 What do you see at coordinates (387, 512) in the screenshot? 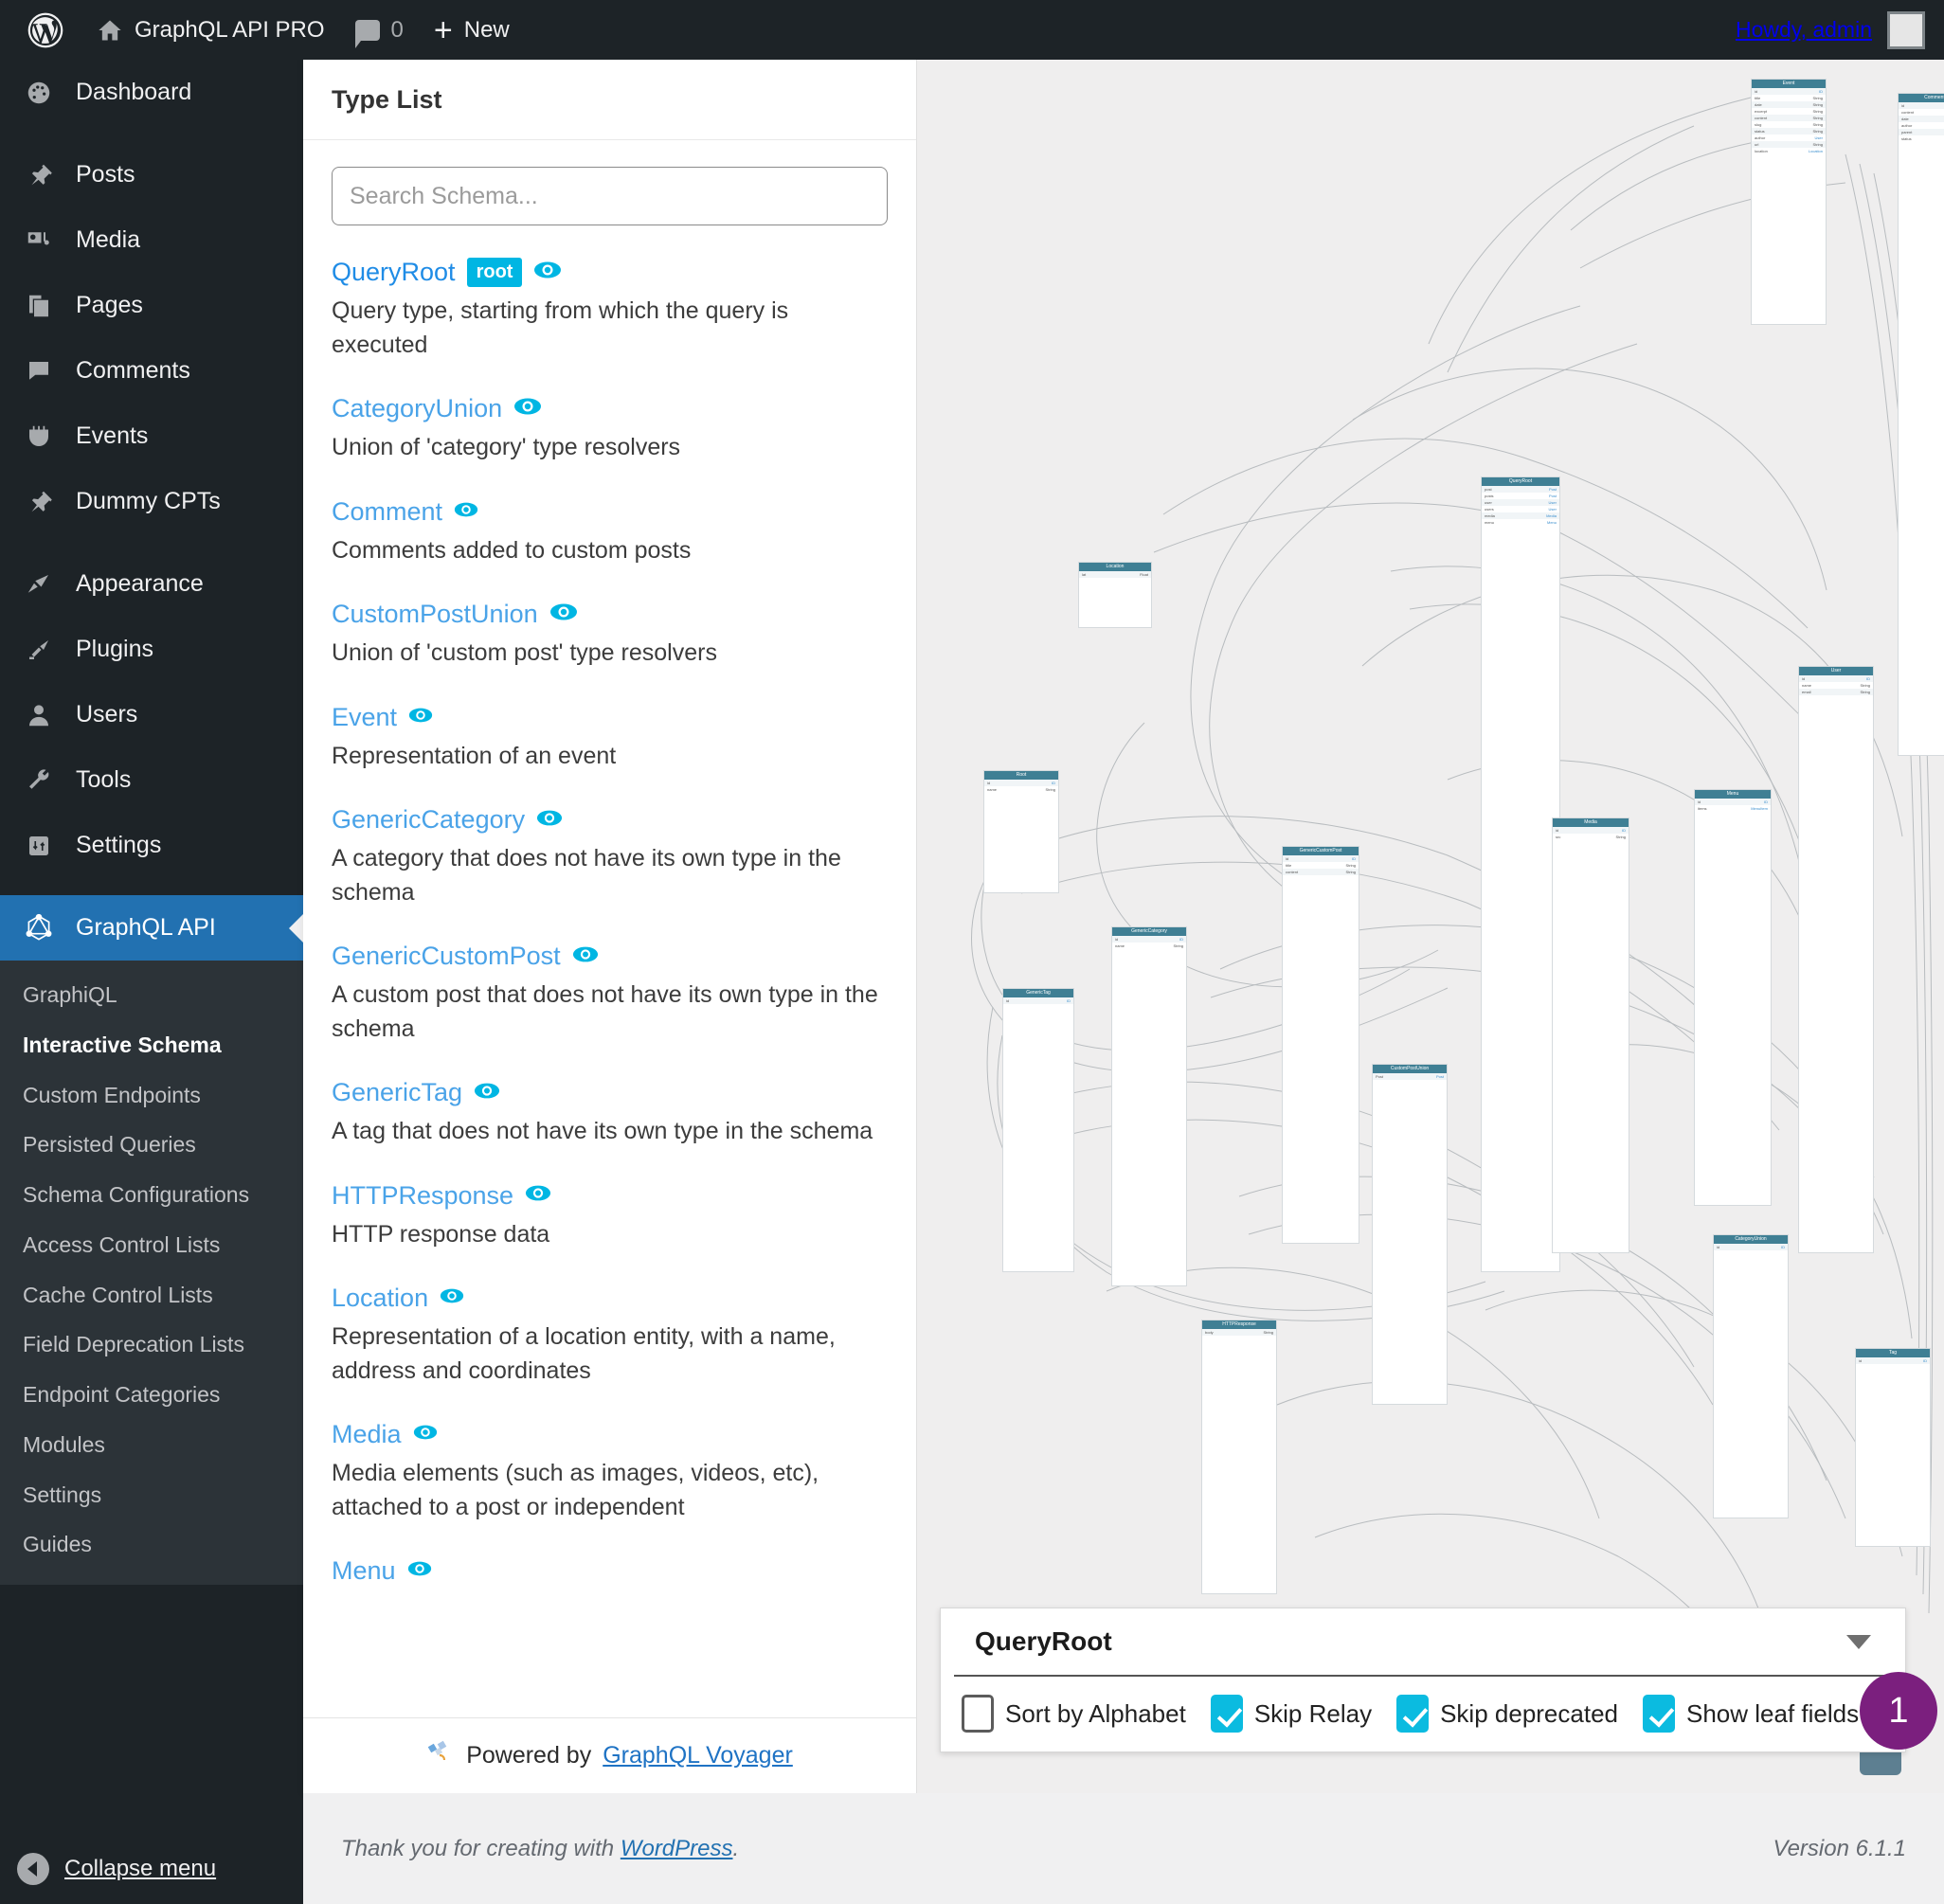
I see `type-link: Comment` at bounding box center [387, 512].